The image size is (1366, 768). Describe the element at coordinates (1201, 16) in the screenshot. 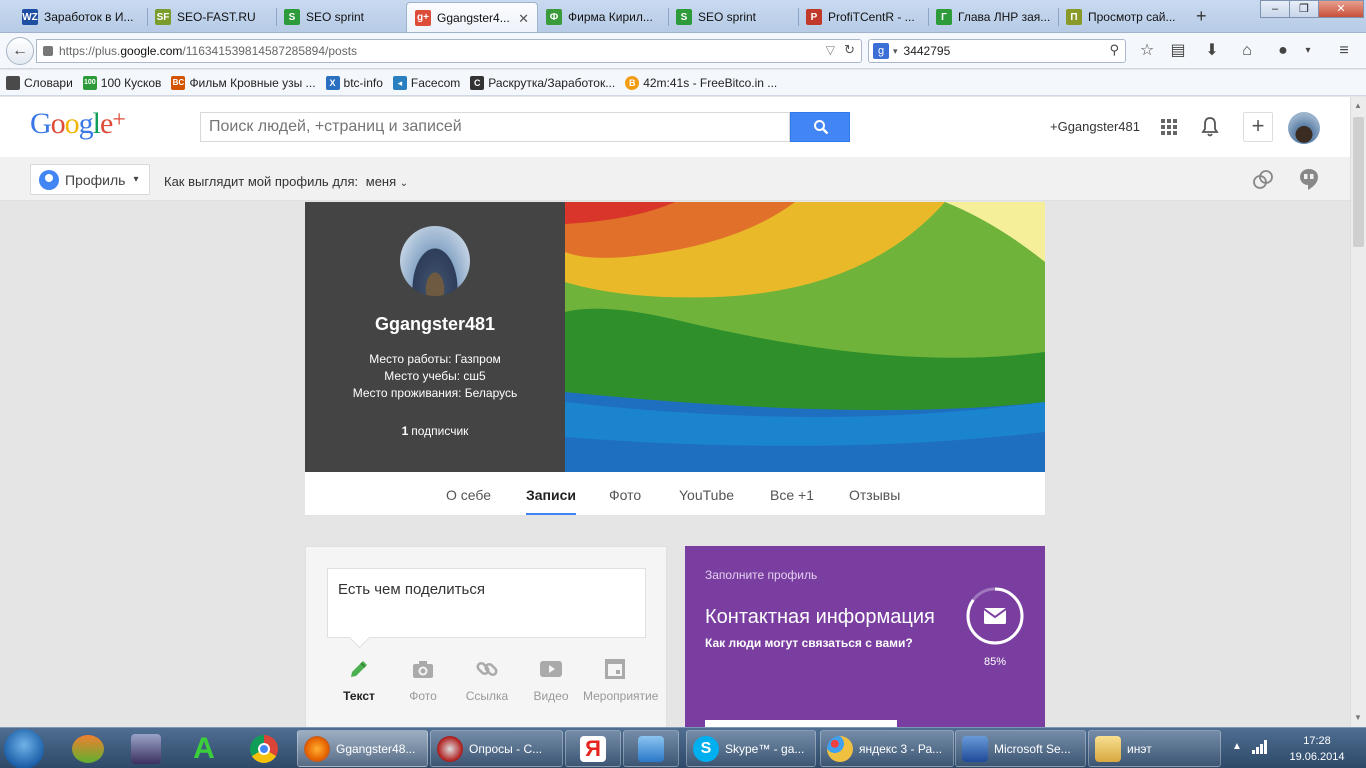

I see `new-tab-button: +` at that location.